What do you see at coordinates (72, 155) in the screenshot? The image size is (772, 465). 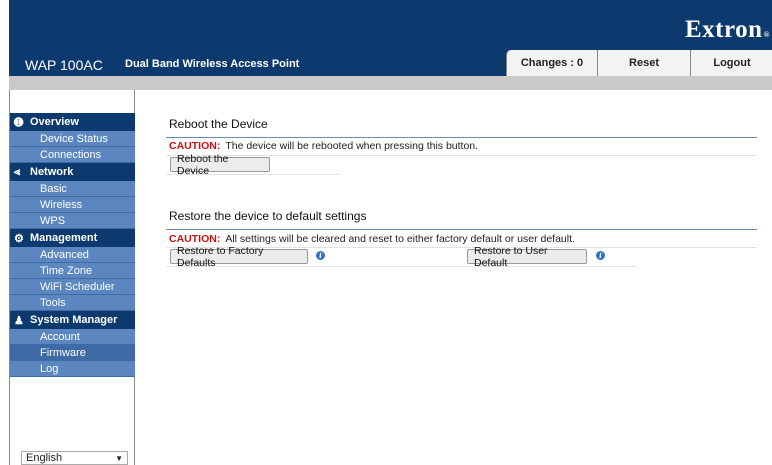 I see `sidebar-item-connections: Connections` at bounding box center [72, 155].